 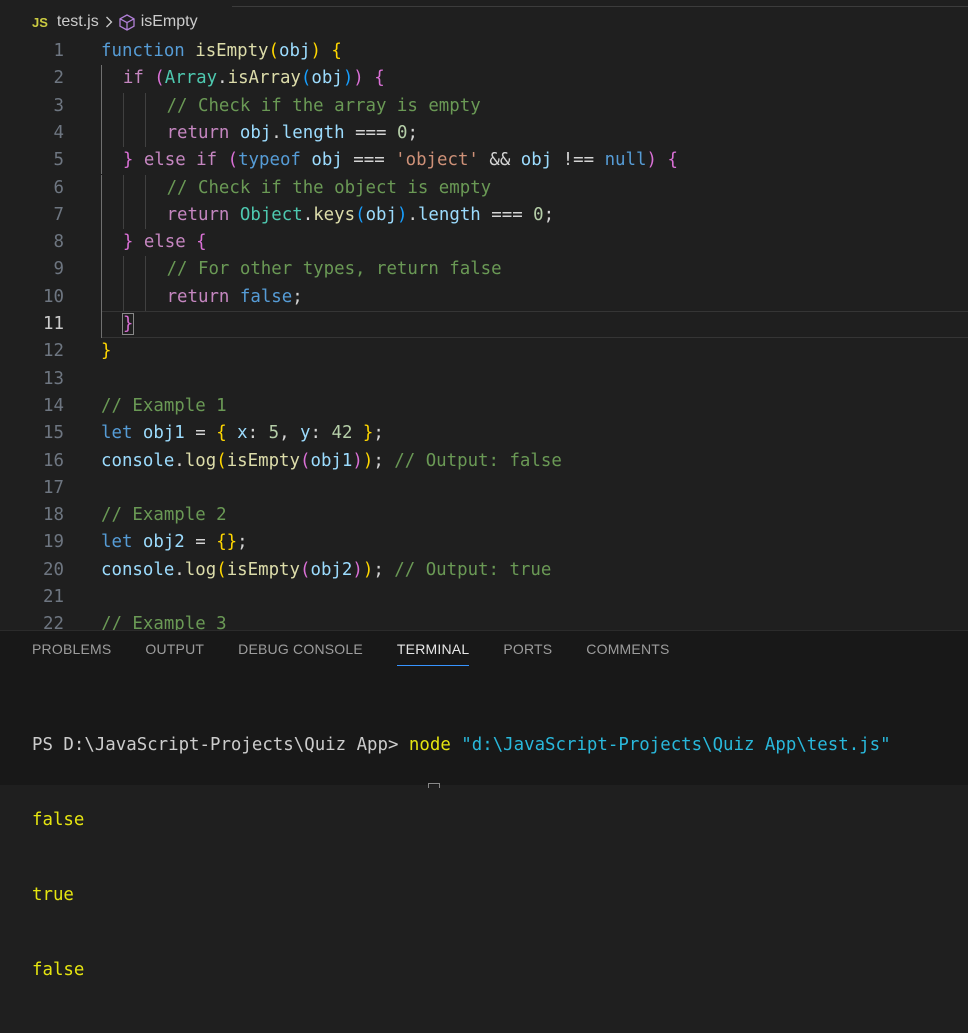 I want to click on tab-debug-console: DEBUG CONSOLE, so click(x=300, y=653).